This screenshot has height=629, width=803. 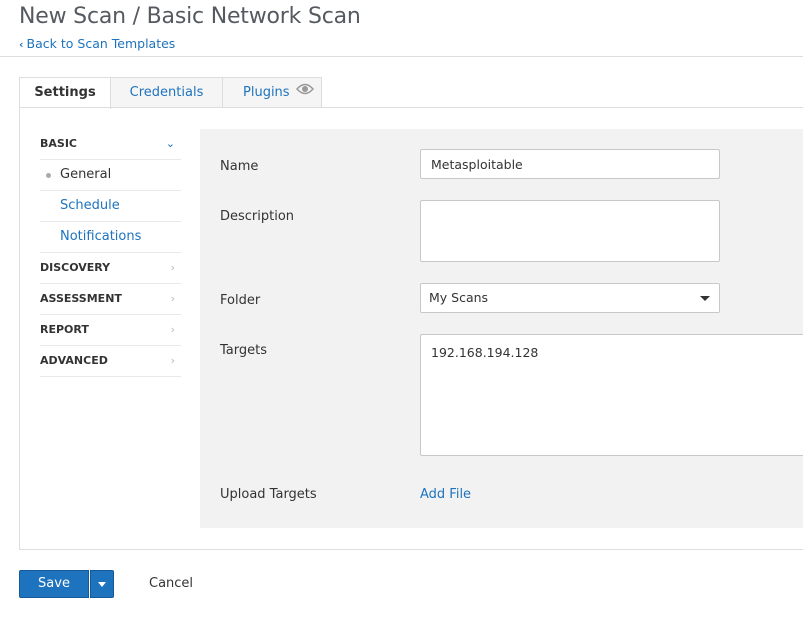 I want to click on sidebar-item-label: Notifications, so click(x=101, y=236).